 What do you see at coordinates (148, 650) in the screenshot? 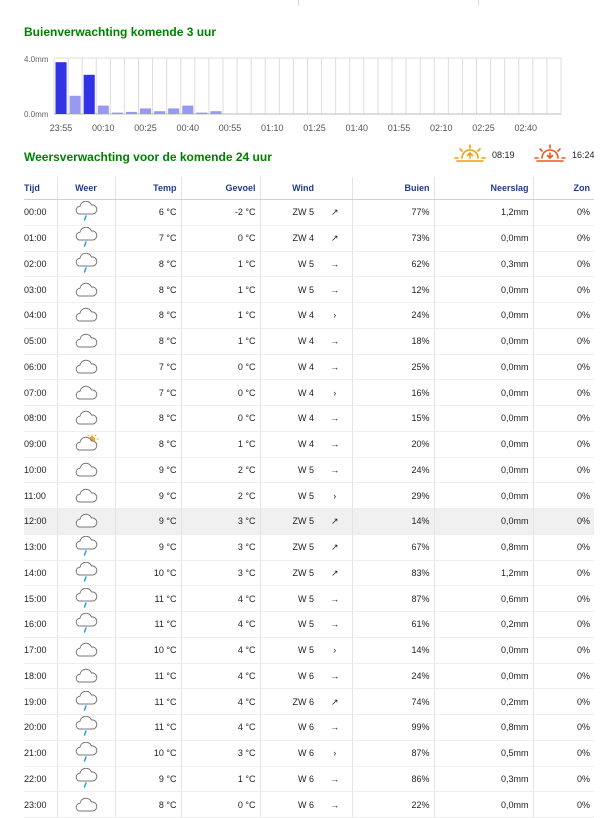
I see `row-temp: 10 °C` at bounding box center [148, 650].